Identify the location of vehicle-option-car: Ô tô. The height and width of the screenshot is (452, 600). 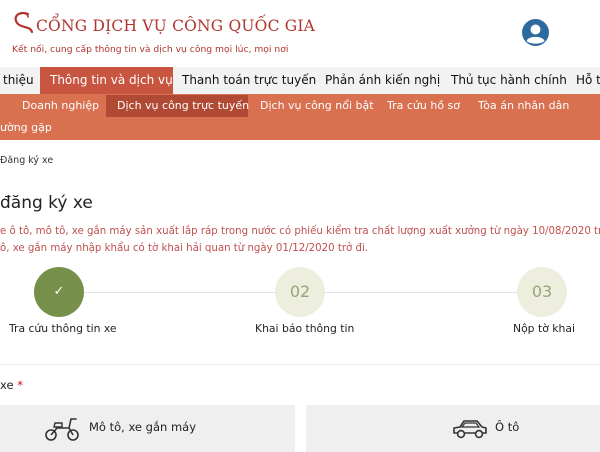
(453, 428).